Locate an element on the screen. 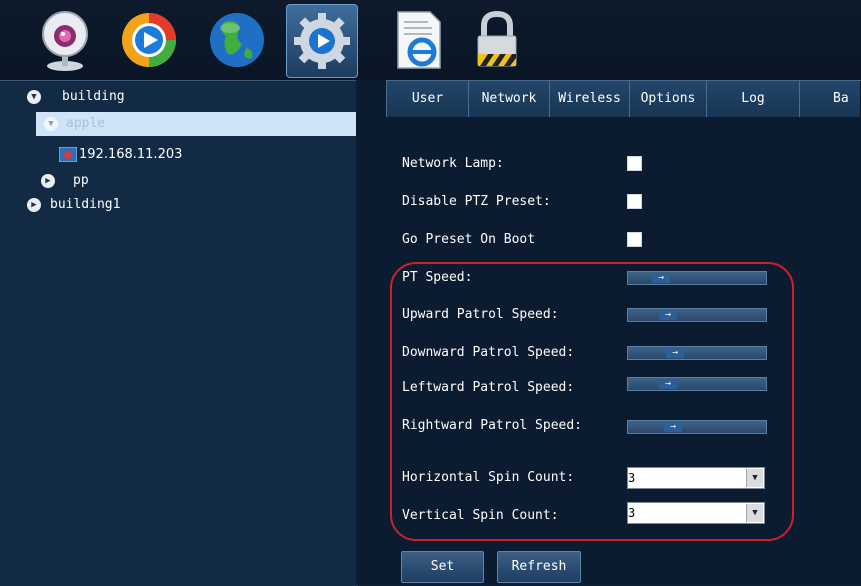 This screenshot has height=586, width=861. padlock-icon is located at coordinates (497, 40).